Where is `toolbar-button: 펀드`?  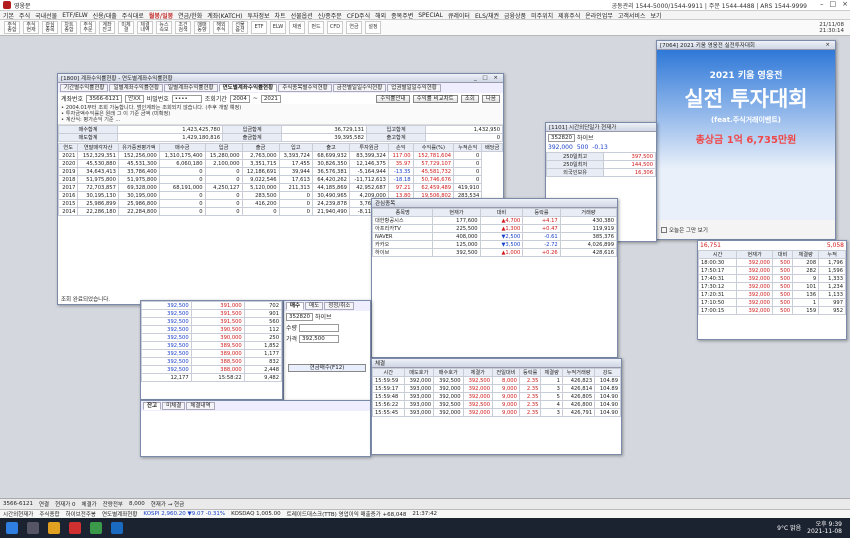 toolbar-button: 펀드 is located at coordinates (316, 27).